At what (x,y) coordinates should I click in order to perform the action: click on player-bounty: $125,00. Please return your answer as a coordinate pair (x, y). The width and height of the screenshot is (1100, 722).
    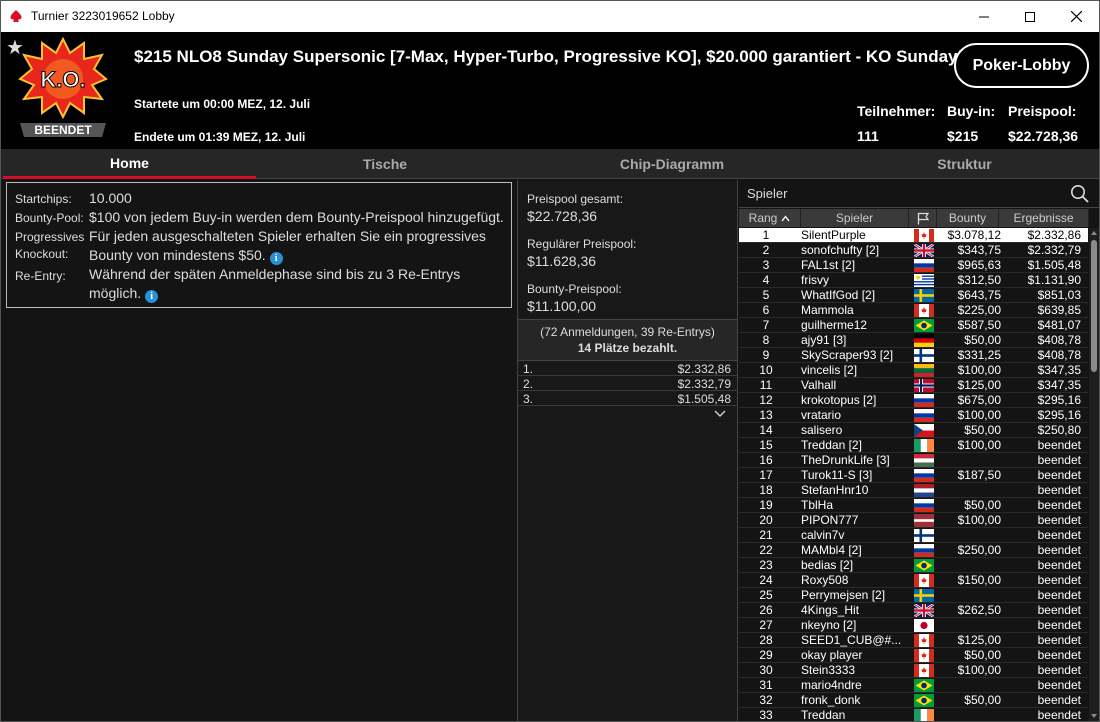
    Looking at the image, I should click on (979, 640).